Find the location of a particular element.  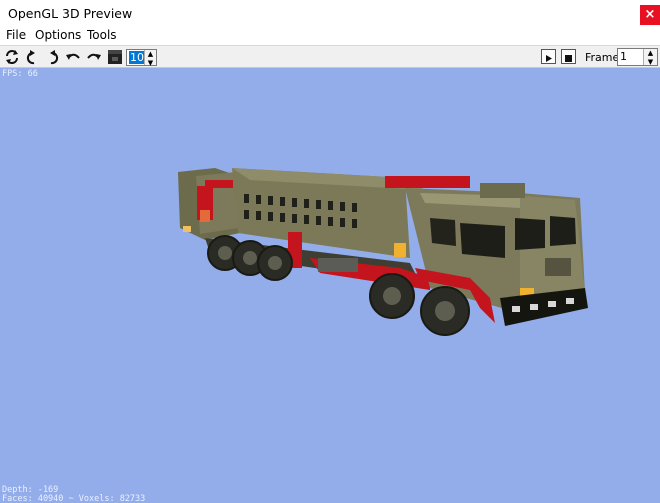

size-spinner: 10 ▲ ▼ is located at coordinates (141, 58).